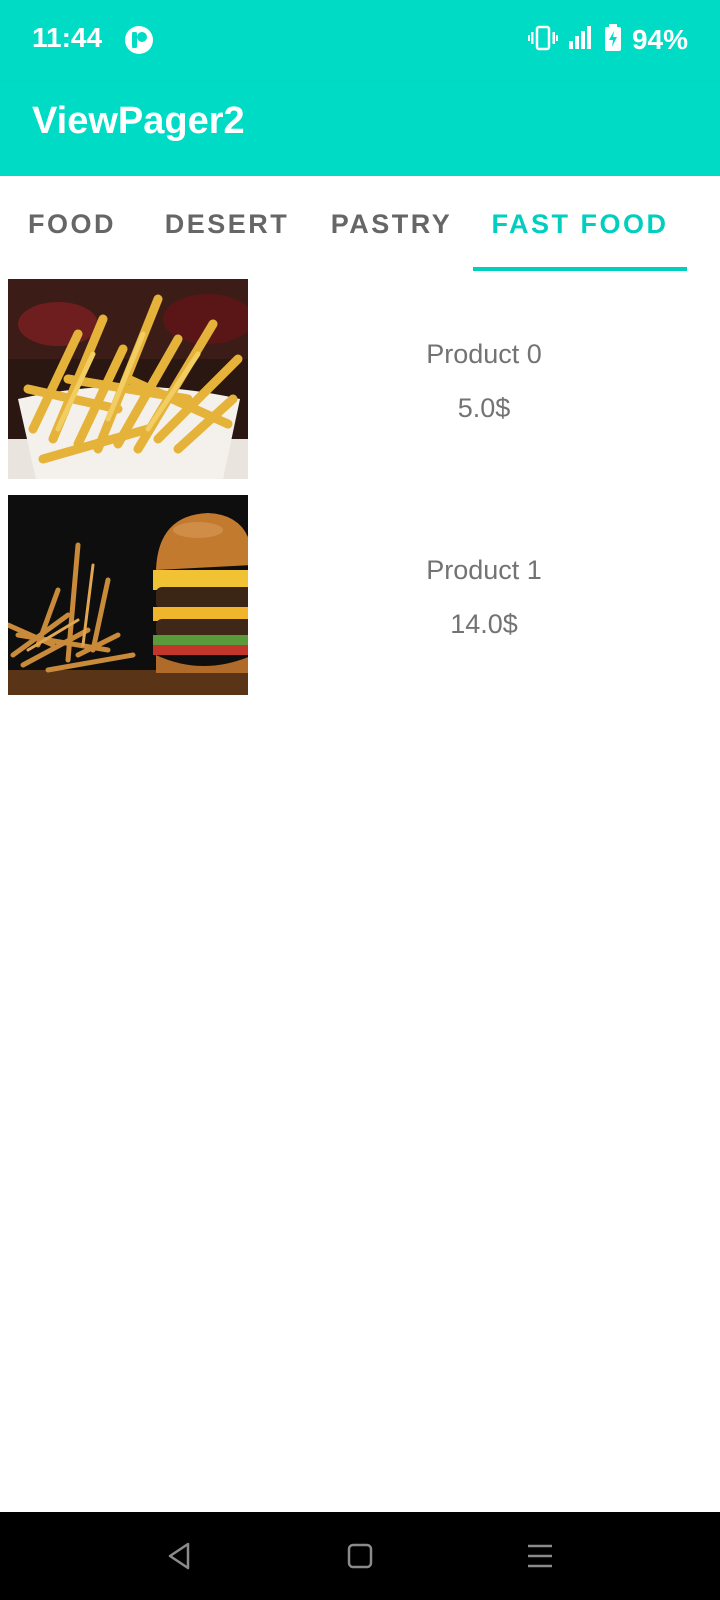  Describe the element at coordinates (580, 224) in the screenshot. I see `tab-fast-food: FAST FOOD` at that location.